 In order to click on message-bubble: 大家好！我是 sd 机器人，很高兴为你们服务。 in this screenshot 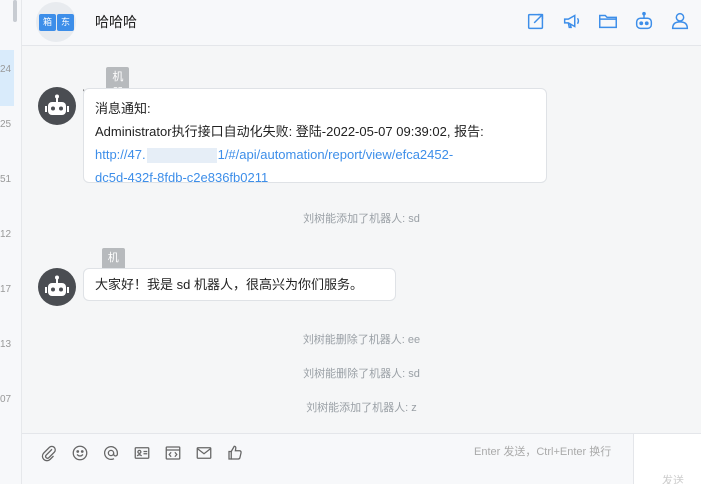, I will do `click(239, 284)`.